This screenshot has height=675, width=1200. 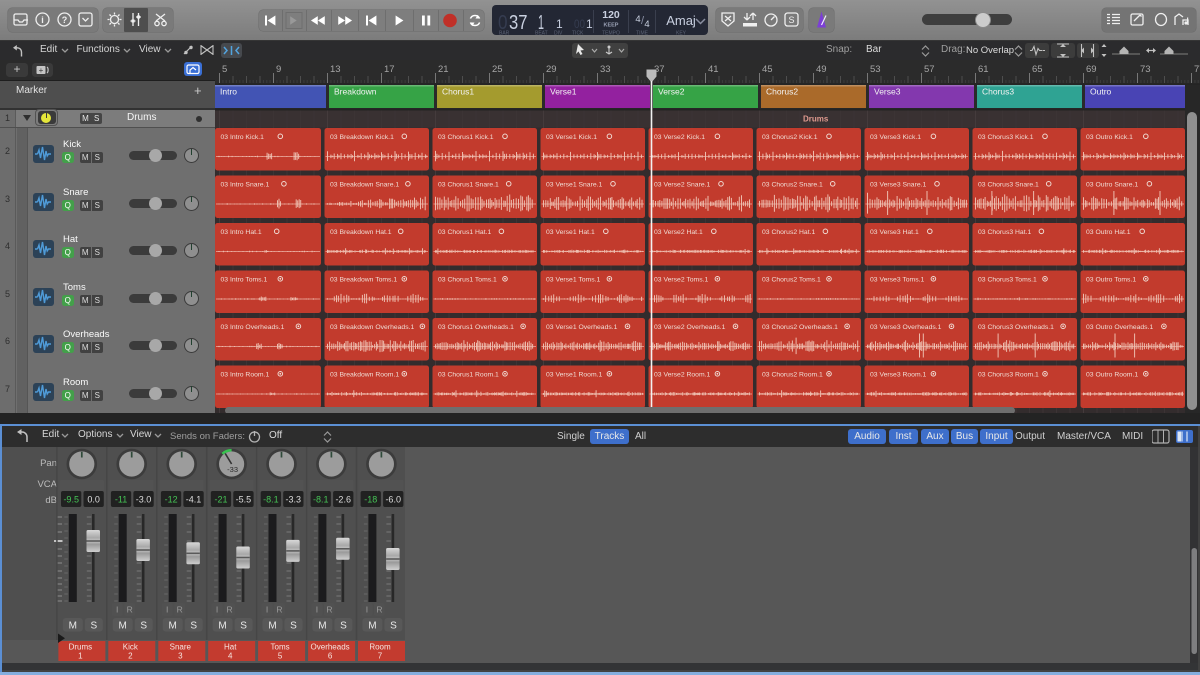 What do you see at coordinates (51, 500) in the screenshot?
I see `svg-text: dB` at bounding box center [51, 500].